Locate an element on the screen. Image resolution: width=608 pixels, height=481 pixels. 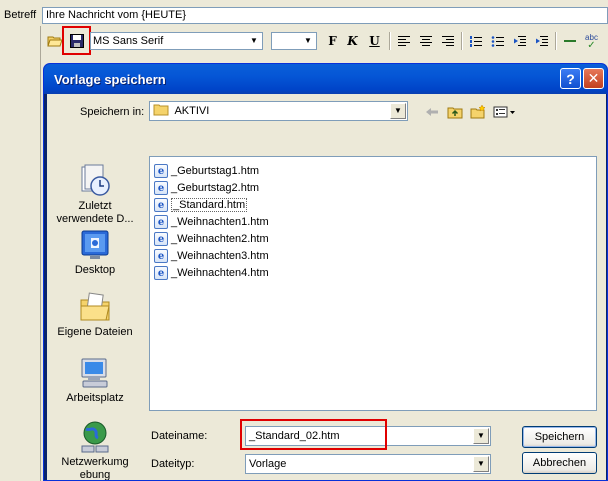
file-item: e _Geburtstag1.htm is located at coordinates (206, 171).